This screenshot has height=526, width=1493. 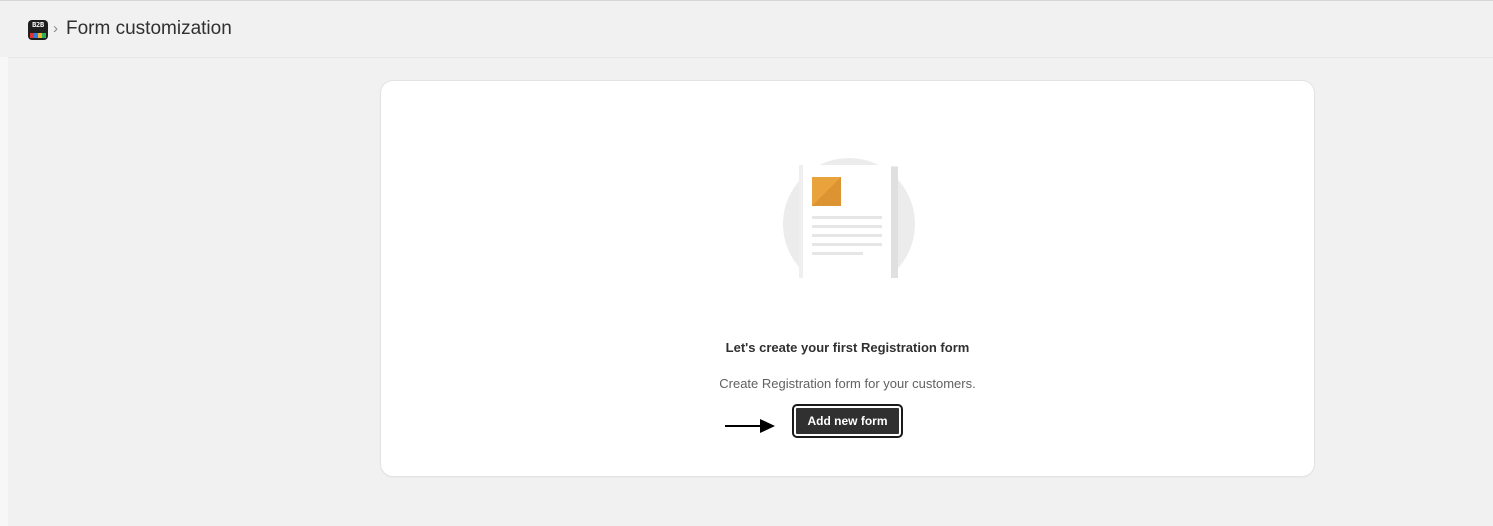 I want to click on add-new-form-button: Add new form, so click(x=847, y=421).